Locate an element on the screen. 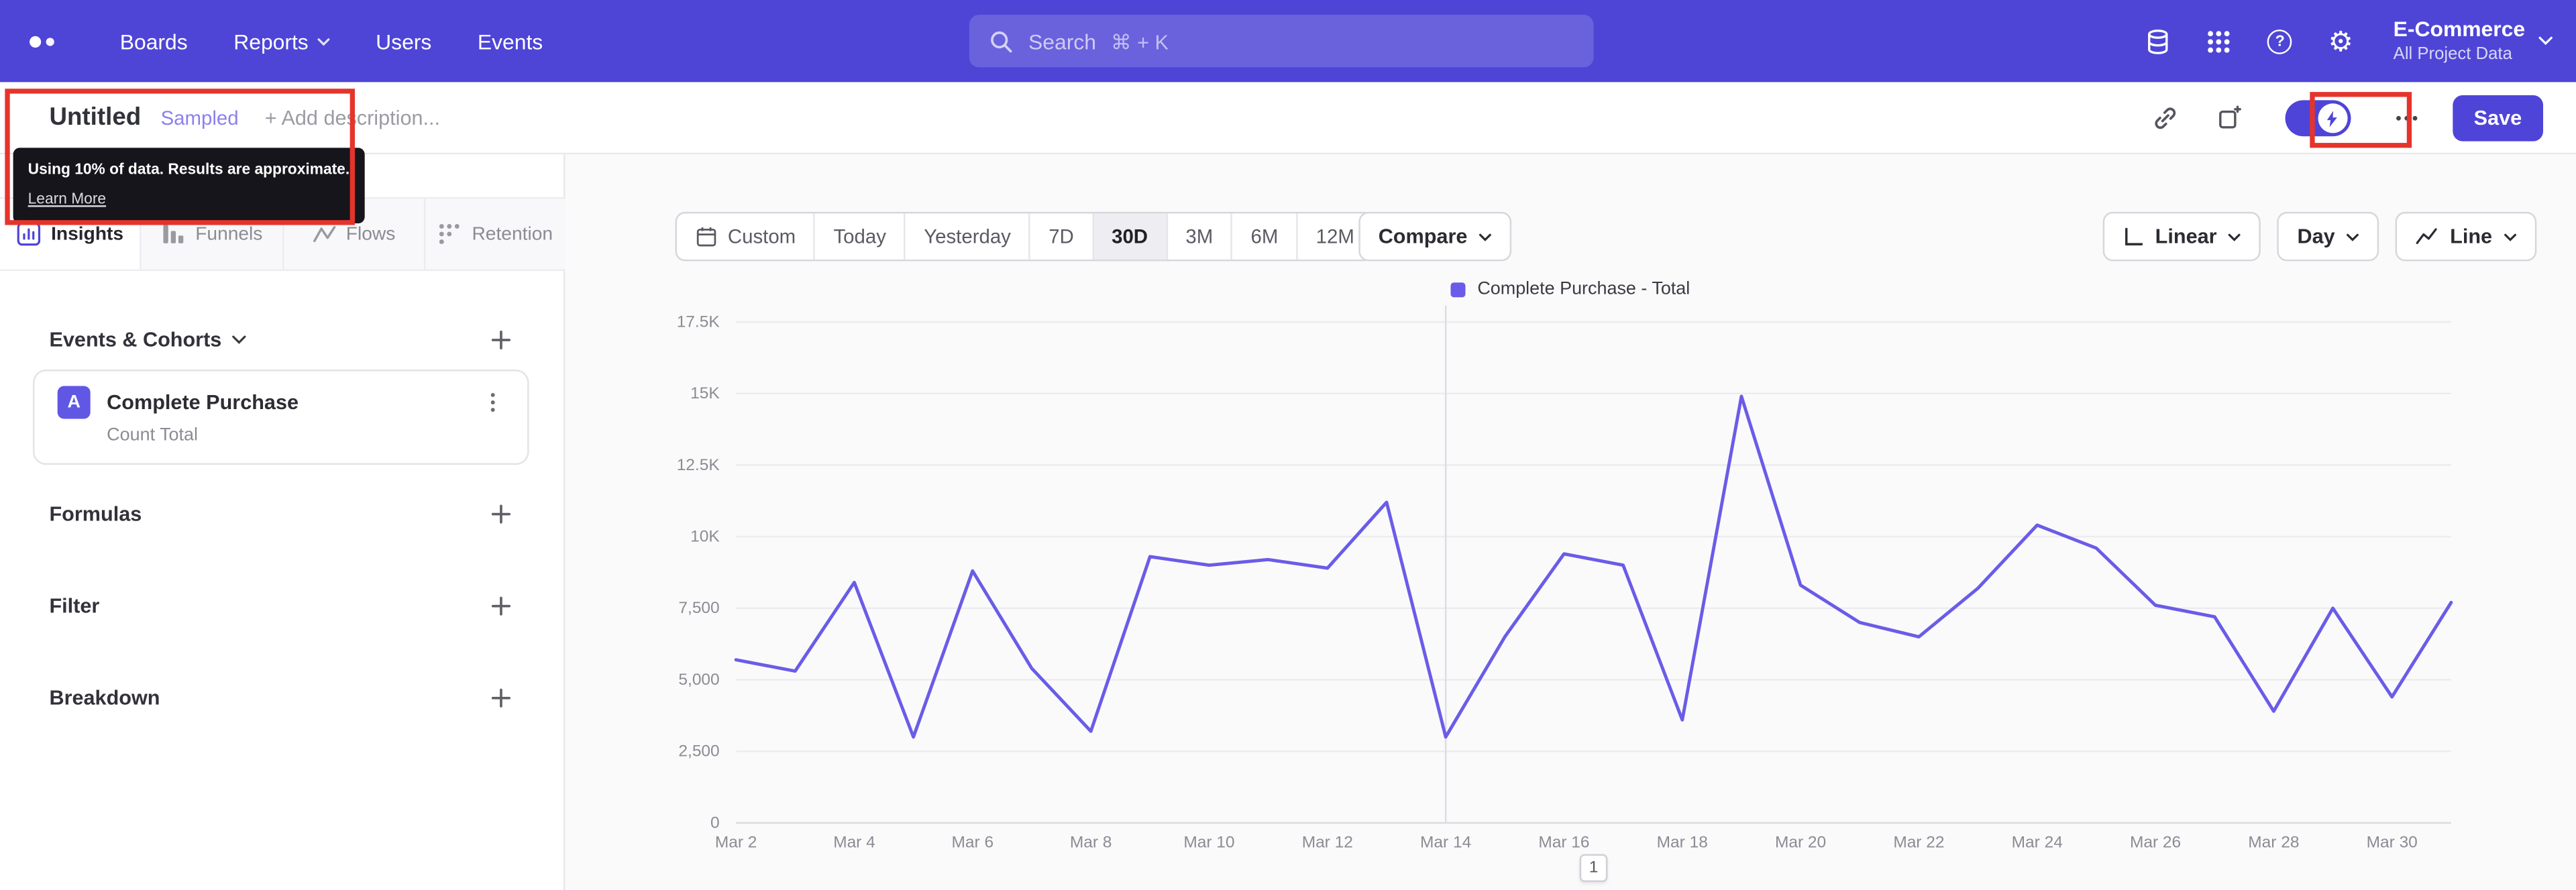 The image size is (2576, 890). filter-row: Filter is located at coordinates (282, 606).